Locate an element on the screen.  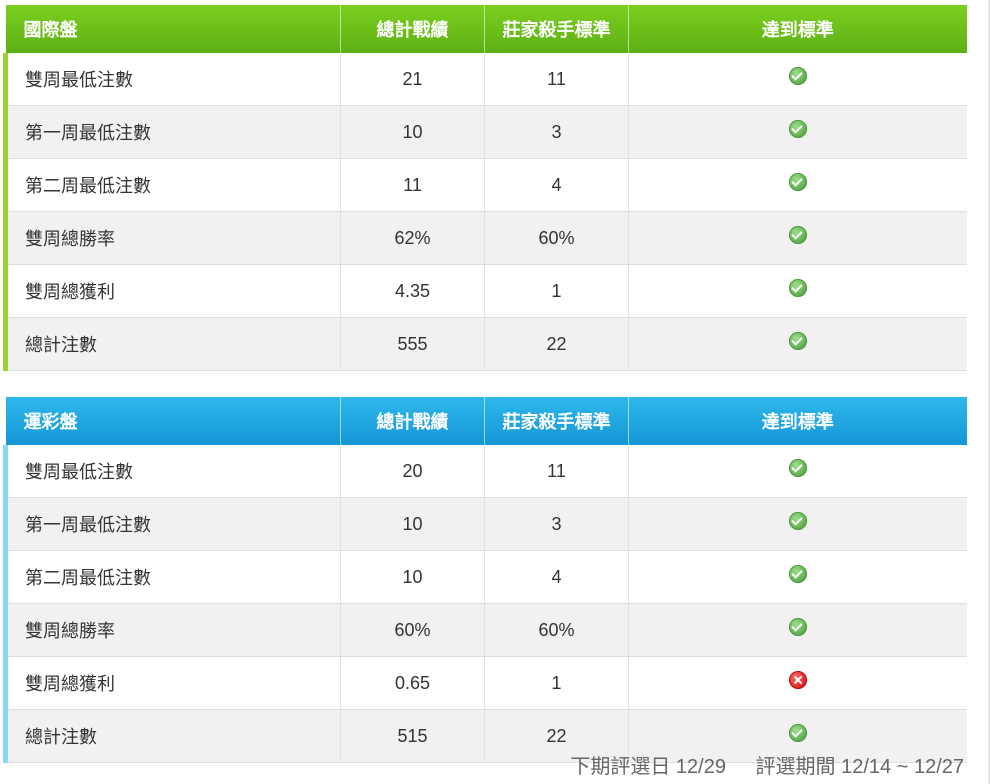
total-record-value: 515 is located at coordinates (412, 736).